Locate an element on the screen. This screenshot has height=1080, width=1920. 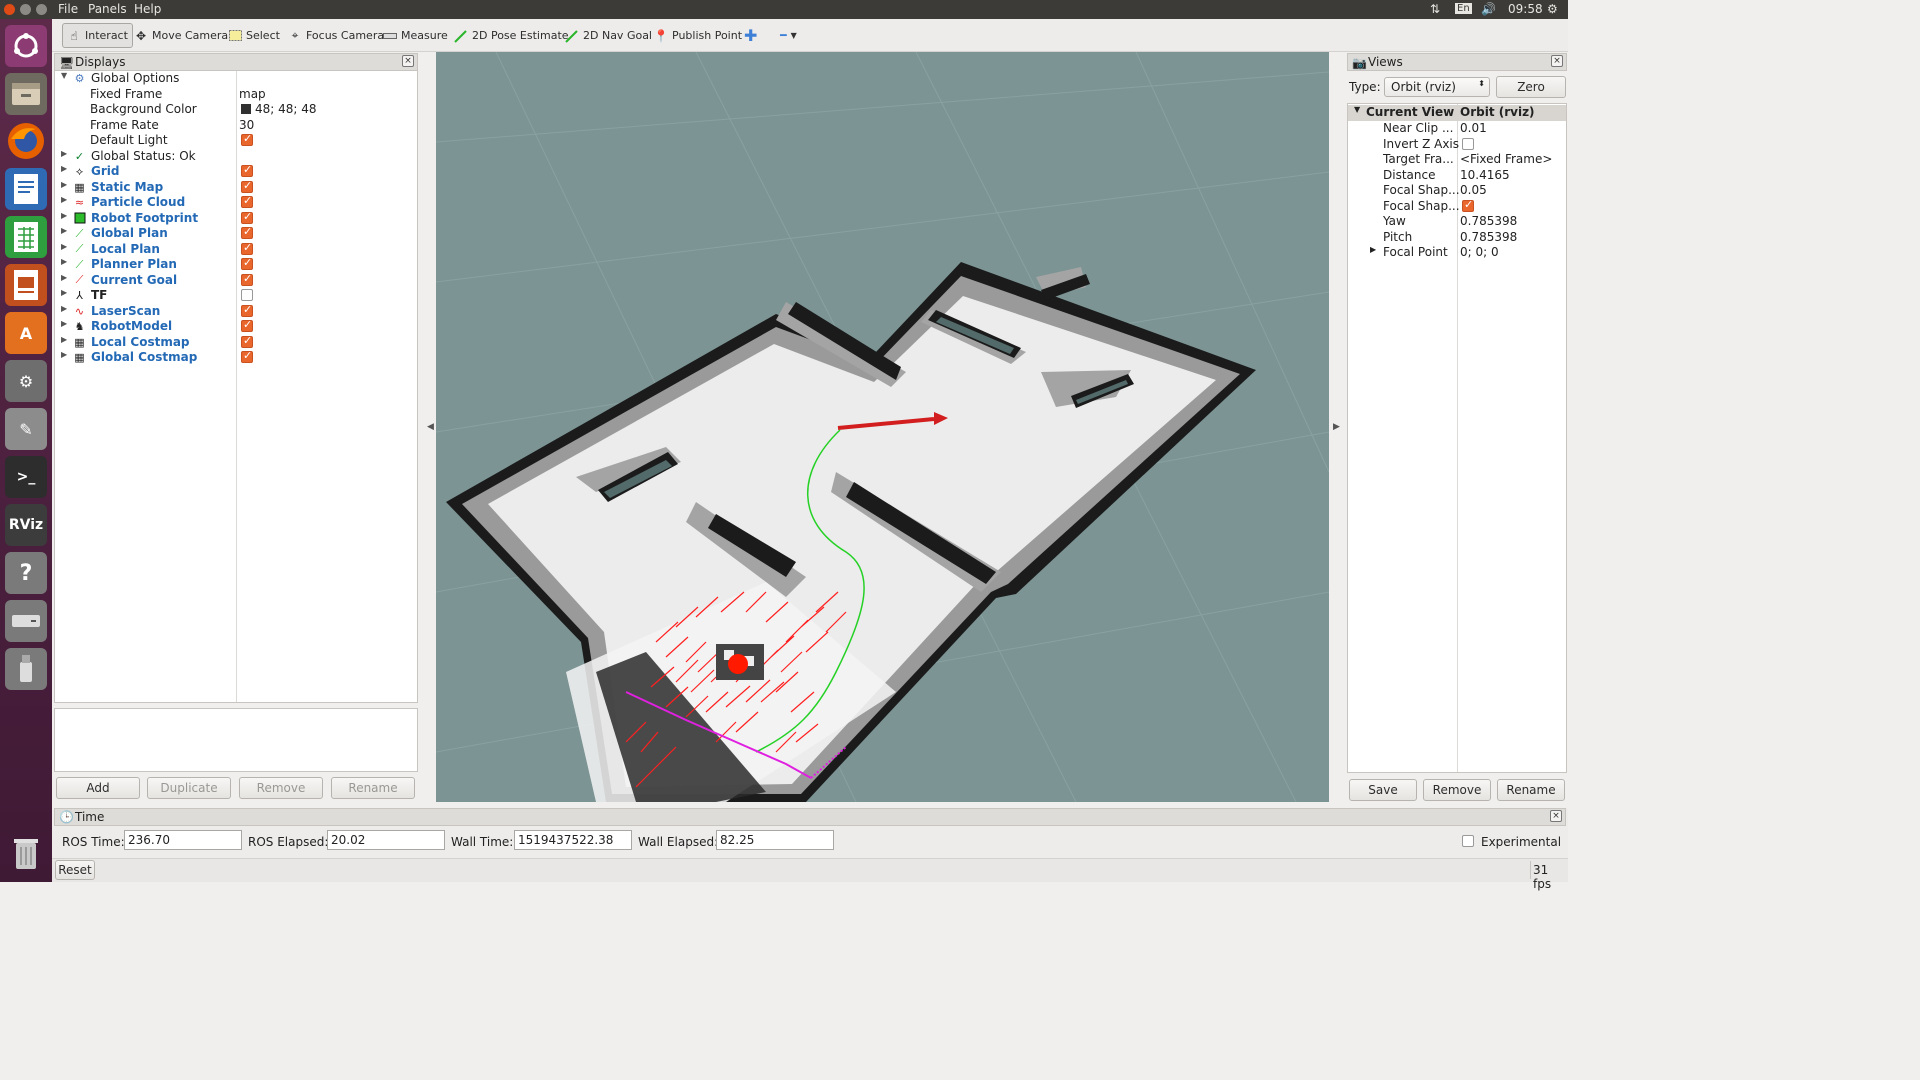
rviz-icon: RViz is located at coordinates (26, 525).